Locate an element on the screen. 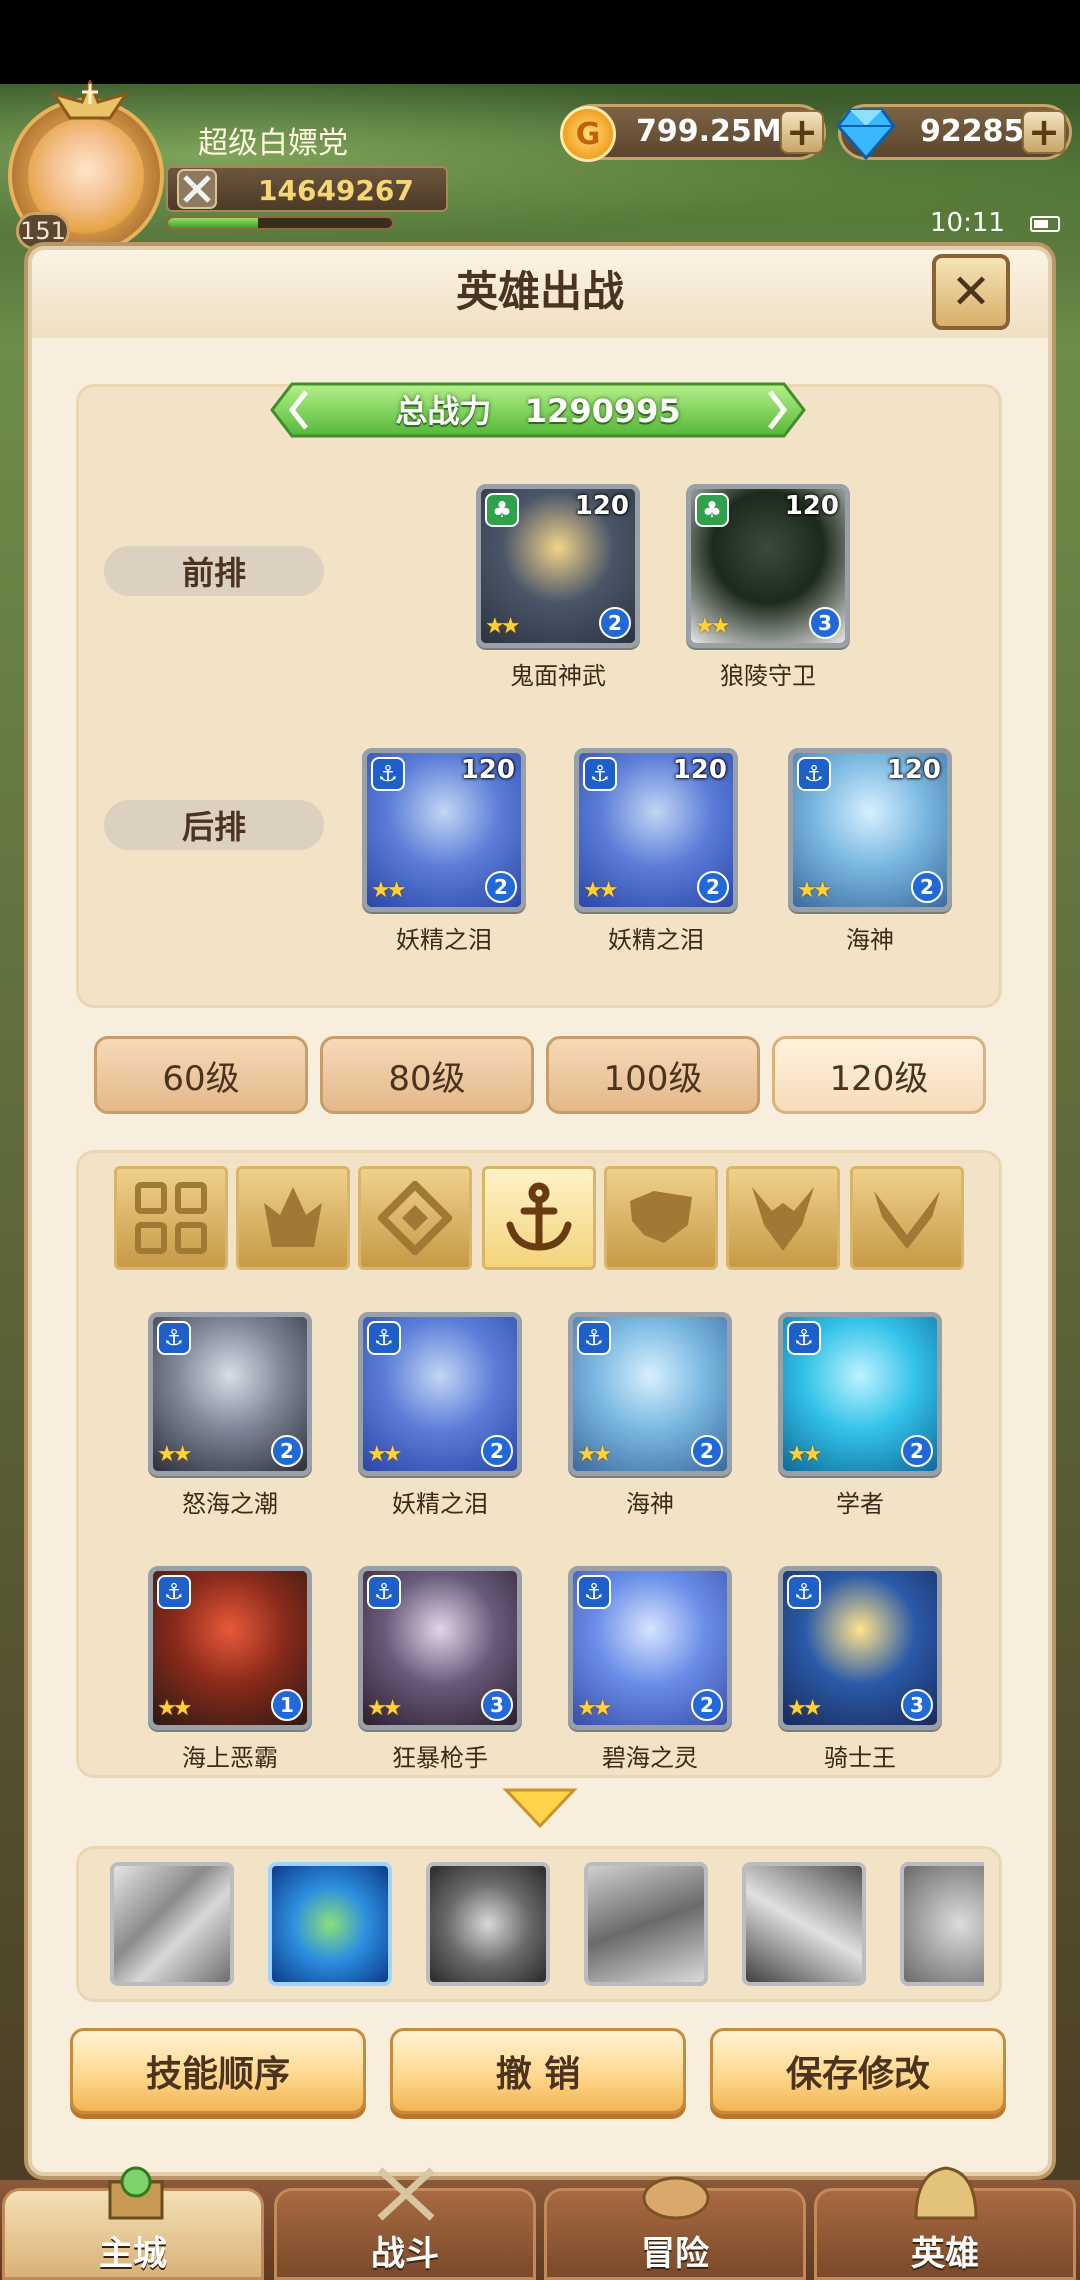  gold-amount: 799.25M is located at coordinates (709, 131).